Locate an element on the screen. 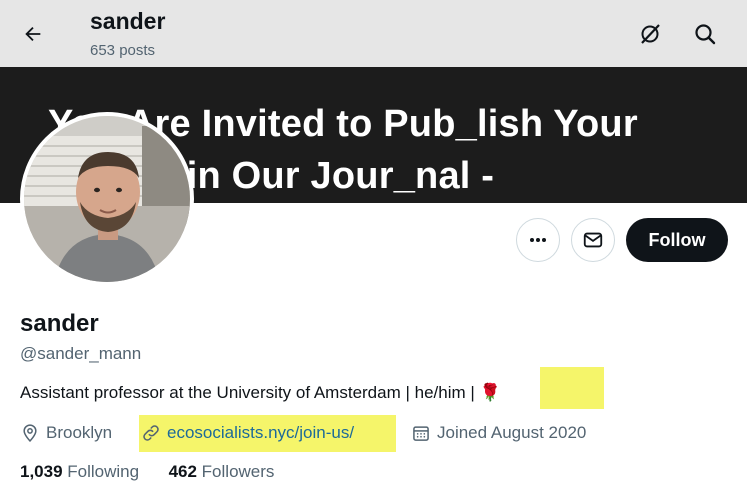 This screenshot has width=747, height=501. followers-link: 462 Followers is located at coordinates (222, 471).